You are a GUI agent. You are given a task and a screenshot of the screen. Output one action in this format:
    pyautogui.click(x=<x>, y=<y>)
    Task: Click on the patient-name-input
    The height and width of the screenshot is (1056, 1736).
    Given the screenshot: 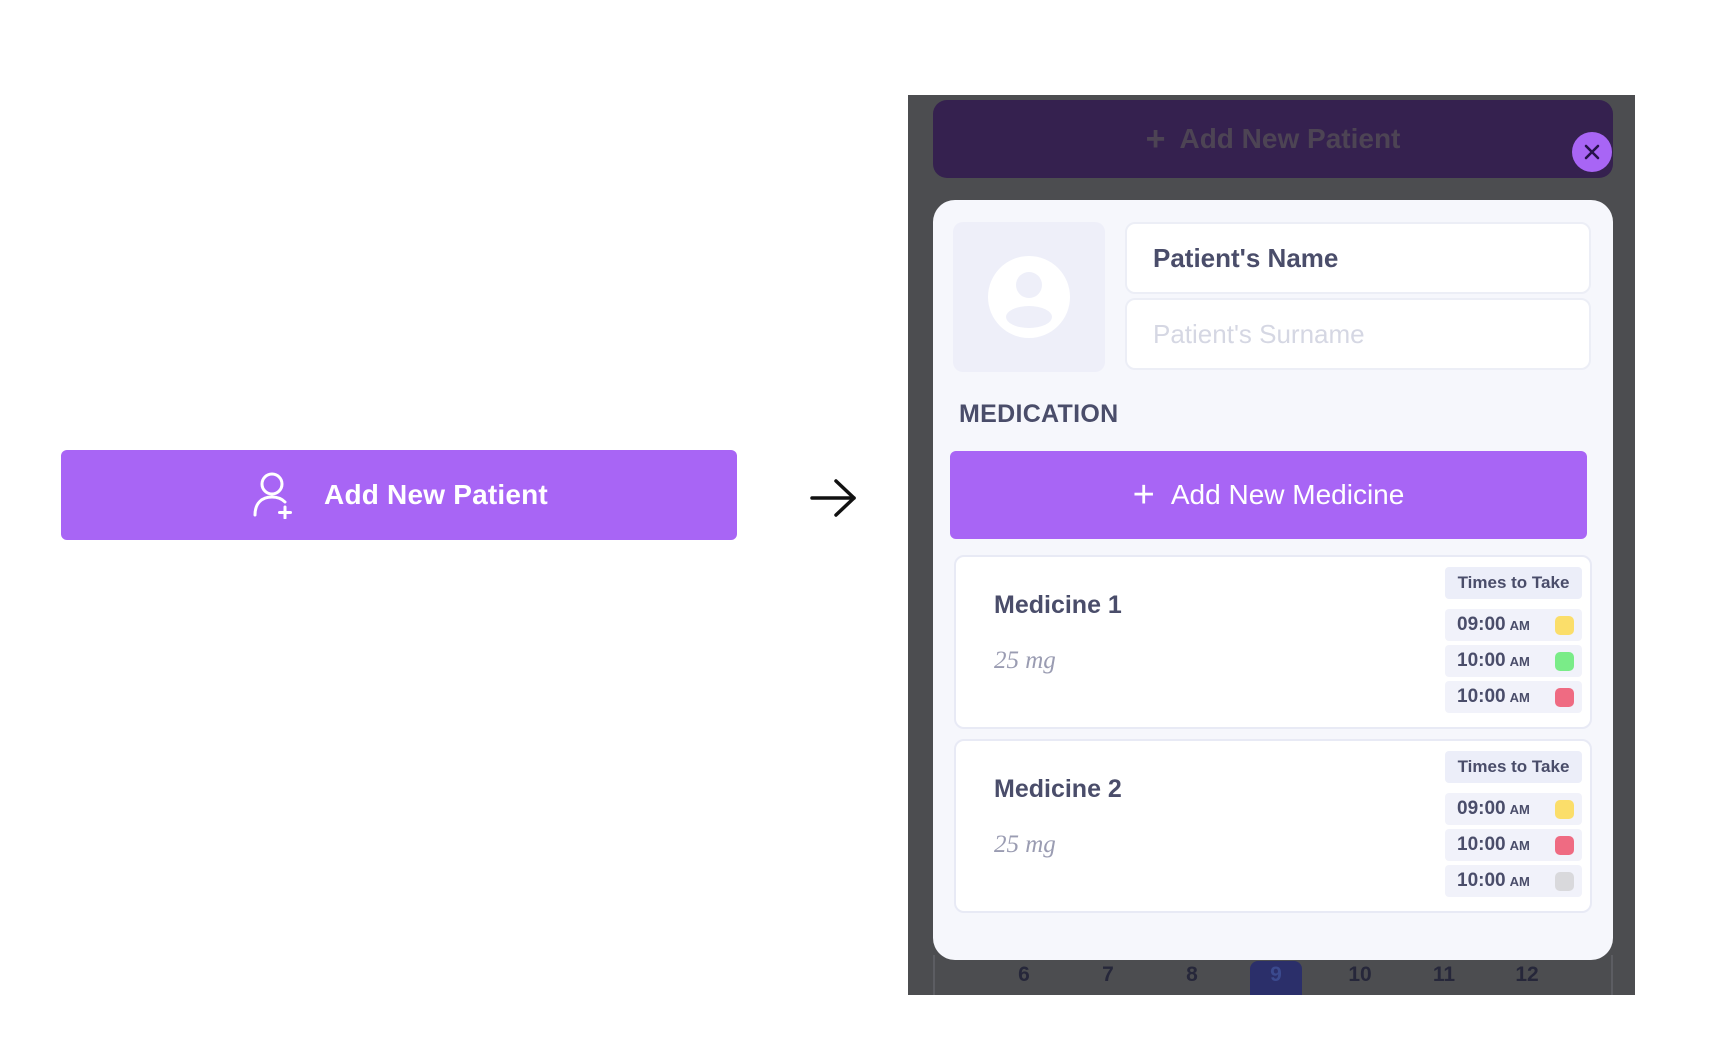 What is the action you would take?
    pyautogui.click(x=1358, y=258)
    